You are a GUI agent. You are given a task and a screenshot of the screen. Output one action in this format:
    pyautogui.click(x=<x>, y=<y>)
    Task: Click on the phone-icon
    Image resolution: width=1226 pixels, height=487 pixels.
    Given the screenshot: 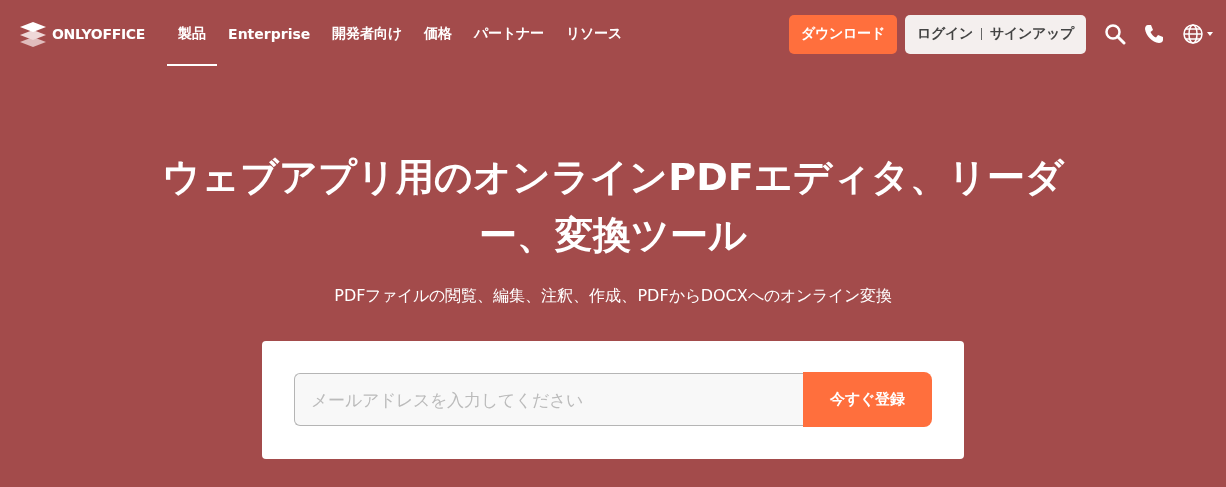 What is the action you would take?
    pyautogui.click(x=1154, y=34)
    